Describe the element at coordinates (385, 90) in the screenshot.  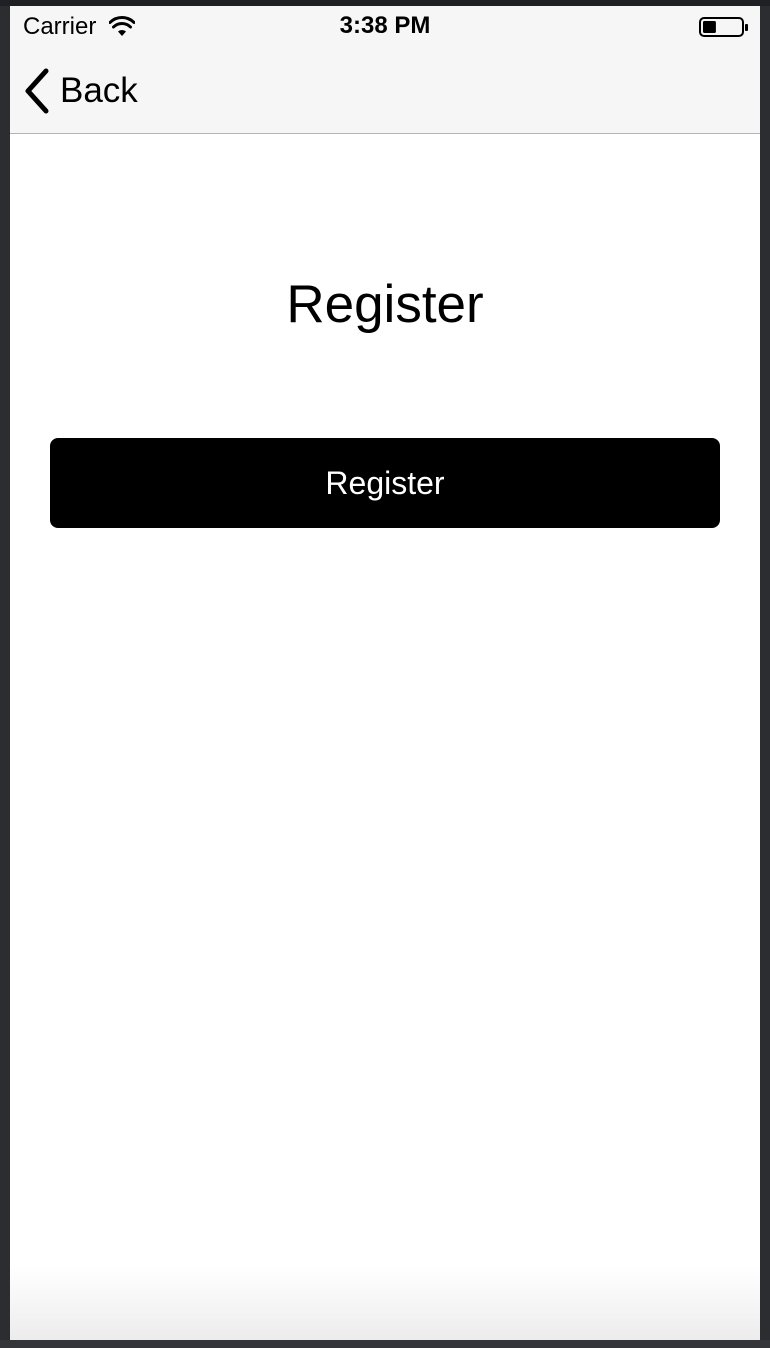
I see `navigation-bar: Back` at that location.